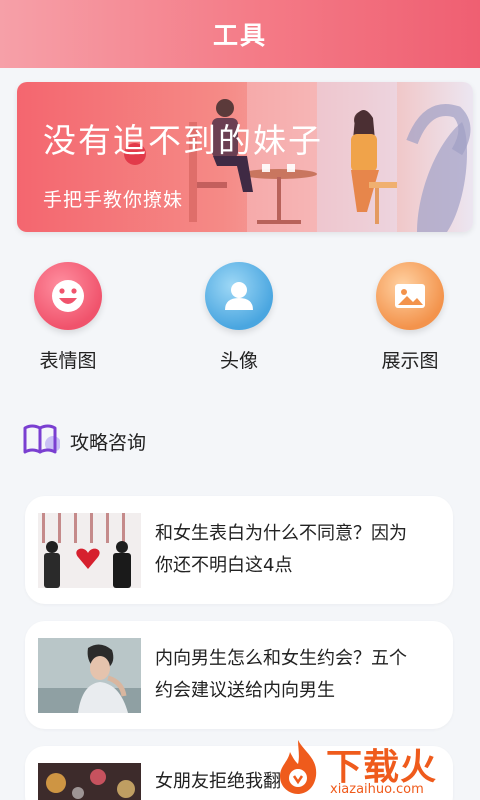 This screenshot has height=800, width=480. What do you see at coordinates (298, 767) in the screenshot?
I see `flame-icon` at bounding box center [298, 767].